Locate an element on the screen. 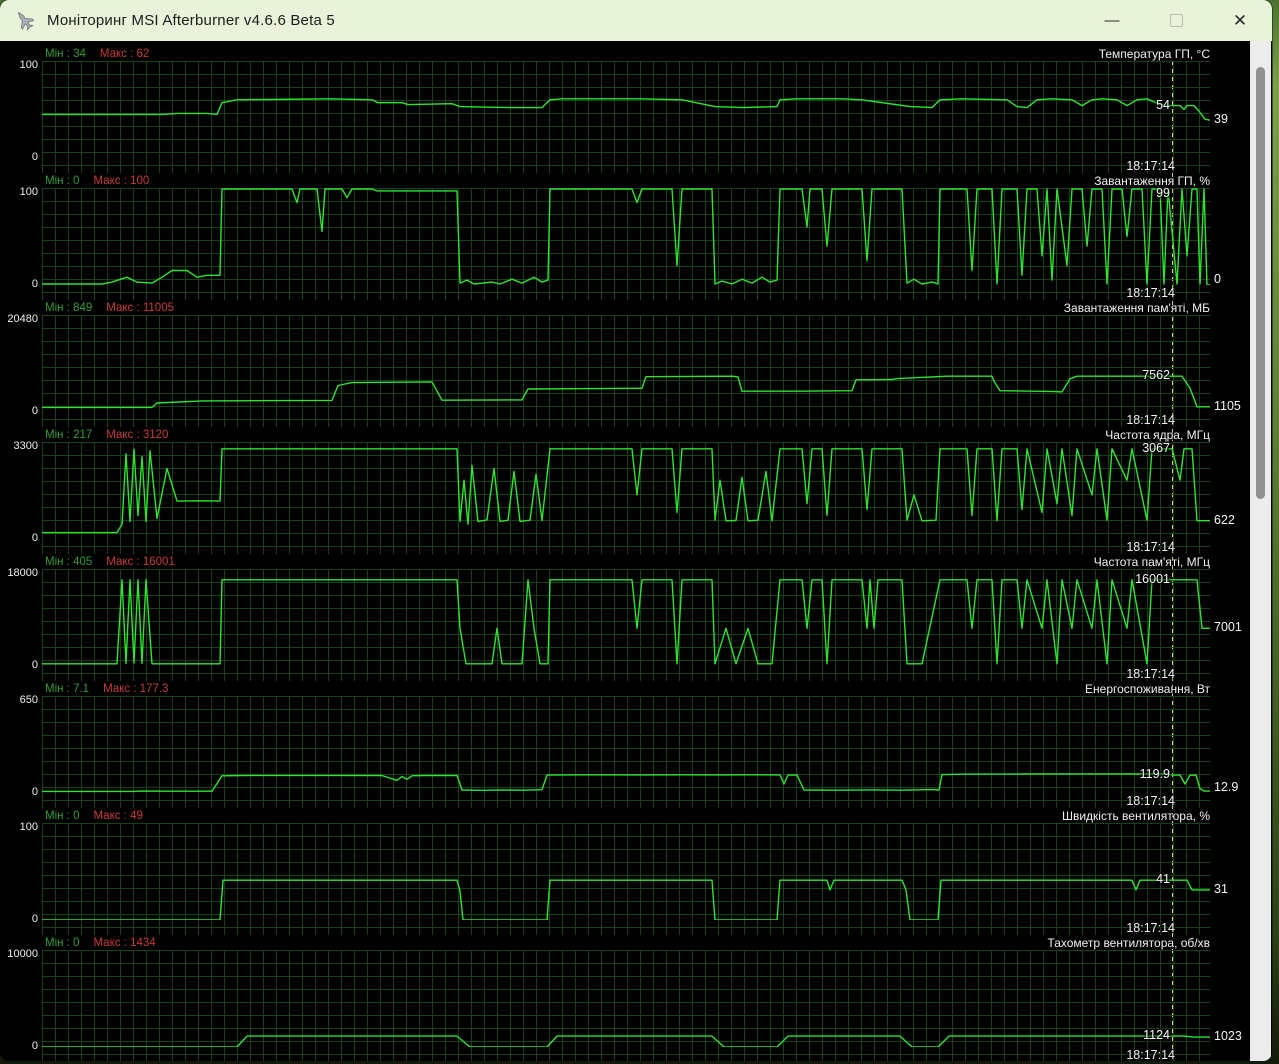  chart-zone: 54 39 18:17:14 is located at coordinates (635, 117).